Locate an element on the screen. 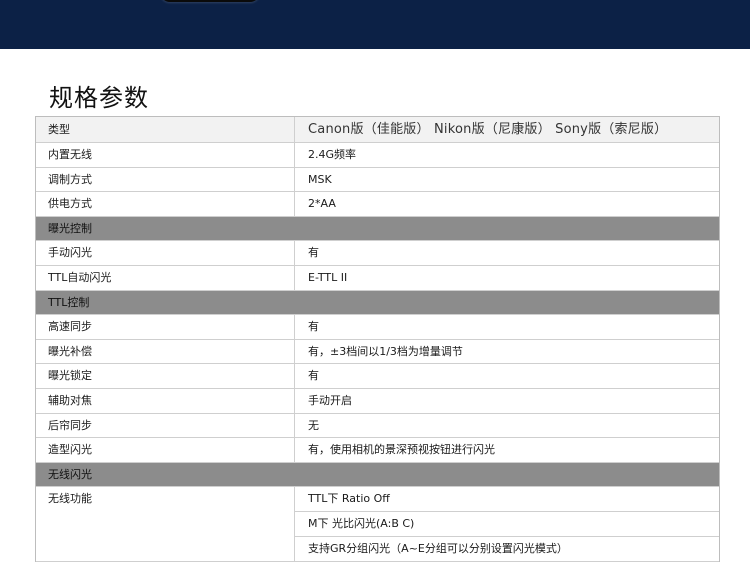 The image size is (750, 562). top-banner is located at coordinates (375, 24).